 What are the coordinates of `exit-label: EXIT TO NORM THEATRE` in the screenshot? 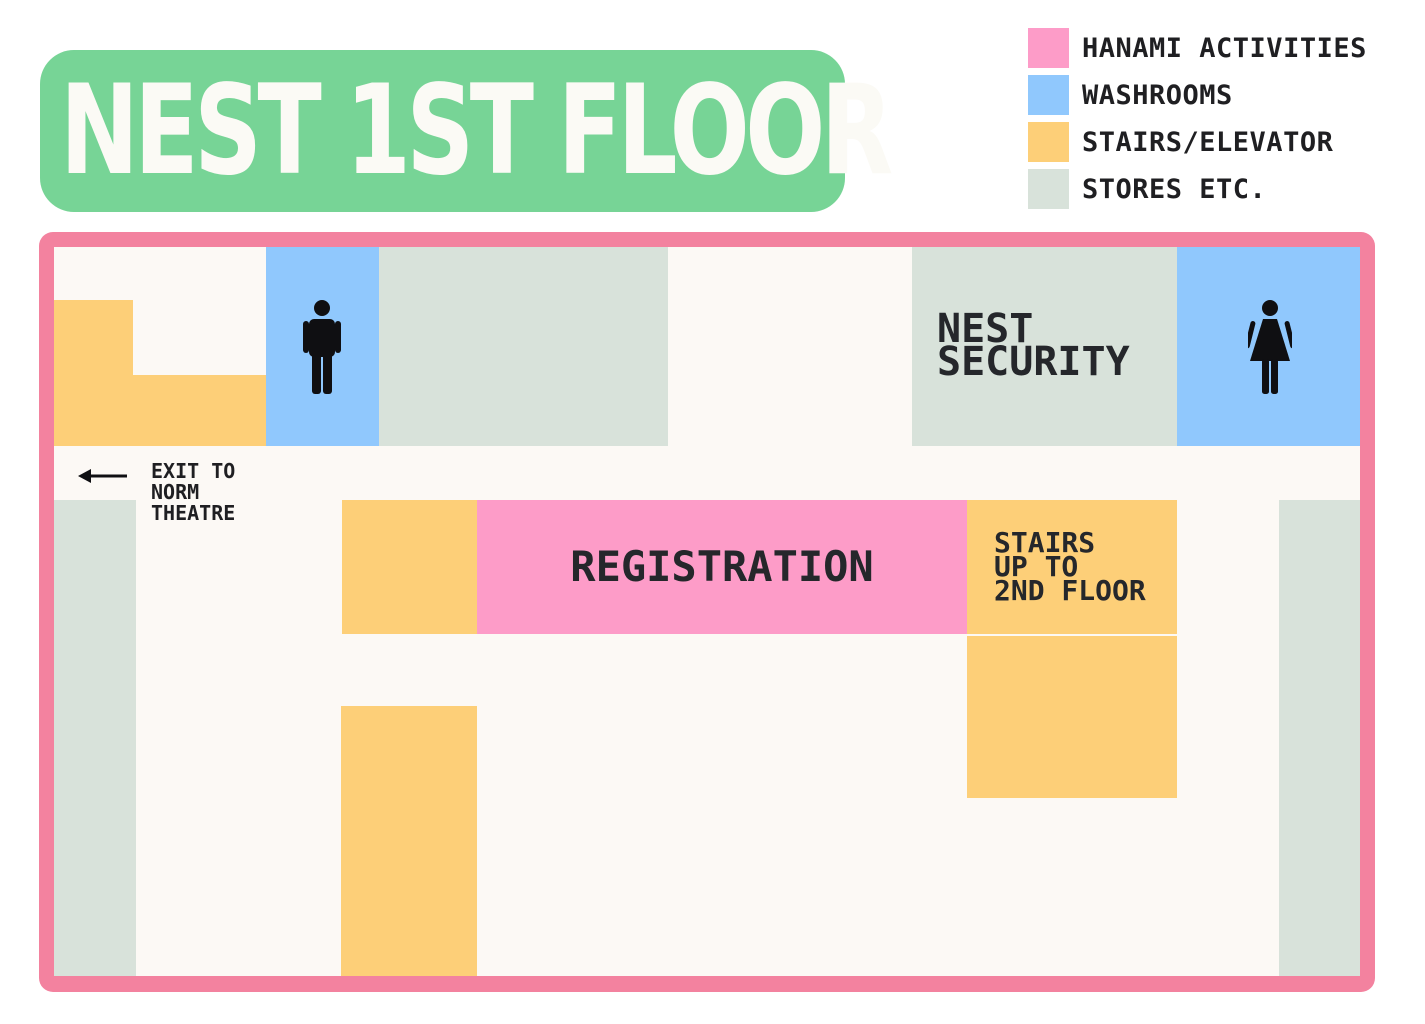 It's located at (193, 492).